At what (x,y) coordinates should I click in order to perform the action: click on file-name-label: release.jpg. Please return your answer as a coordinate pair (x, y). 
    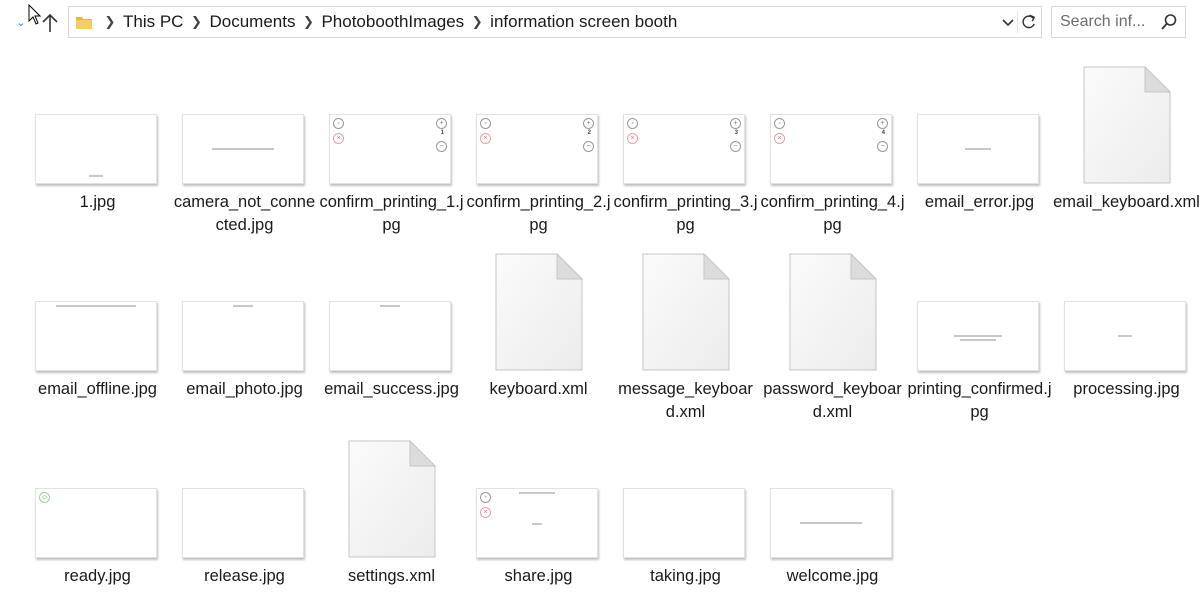
    Looking at the image, I should click on (244, 576).